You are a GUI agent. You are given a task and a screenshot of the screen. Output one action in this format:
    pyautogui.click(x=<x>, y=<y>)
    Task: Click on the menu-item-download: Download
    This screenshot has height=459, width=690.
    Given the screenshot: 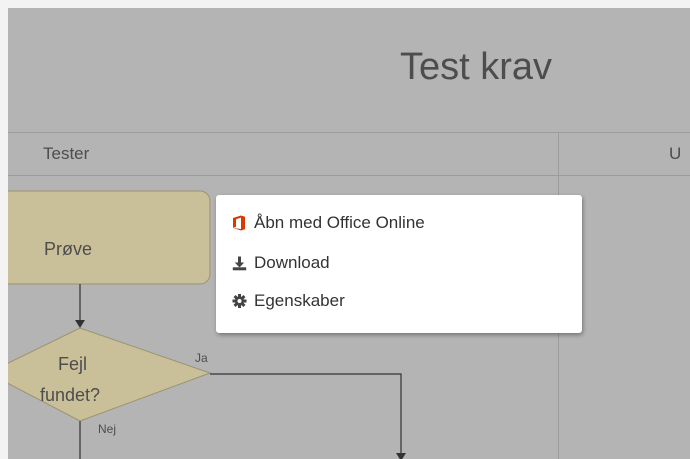 What is the action you would take?
    pyautogui.click(x=397, y=264)
    